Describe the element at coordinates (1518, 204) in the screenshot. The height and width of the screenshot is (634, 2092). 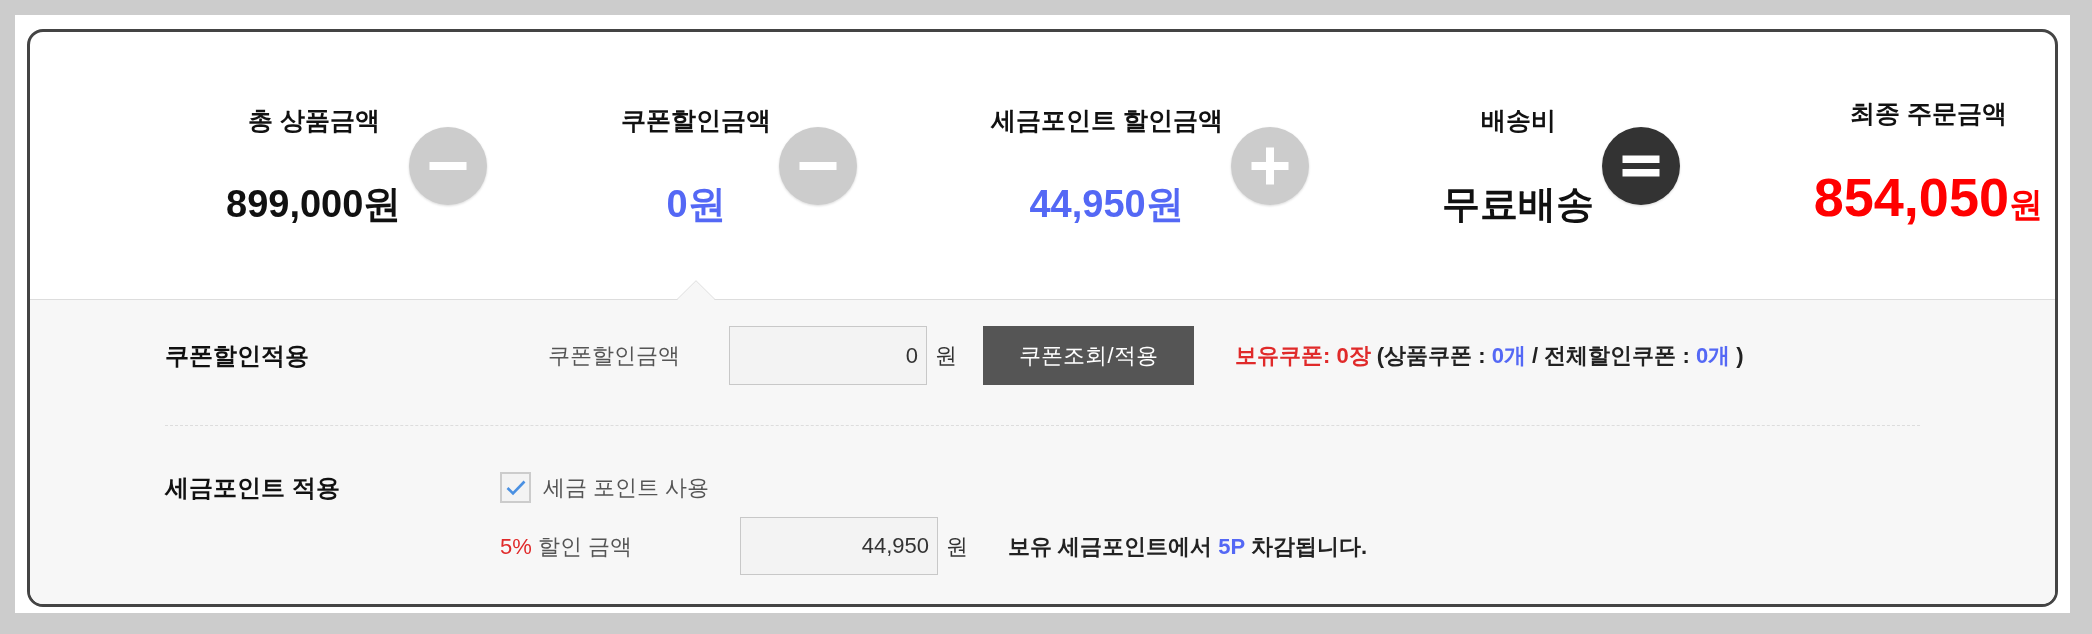
I see `amount-value: 무료배송` at that location.